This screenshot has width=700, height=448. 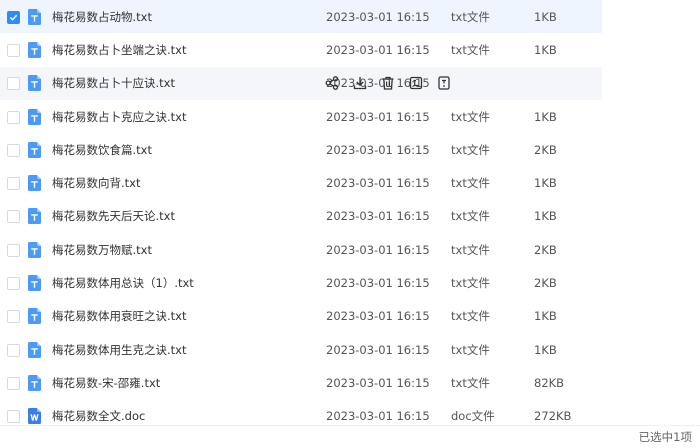 I want to click on row-action-bar, so click(x=388, y=83).